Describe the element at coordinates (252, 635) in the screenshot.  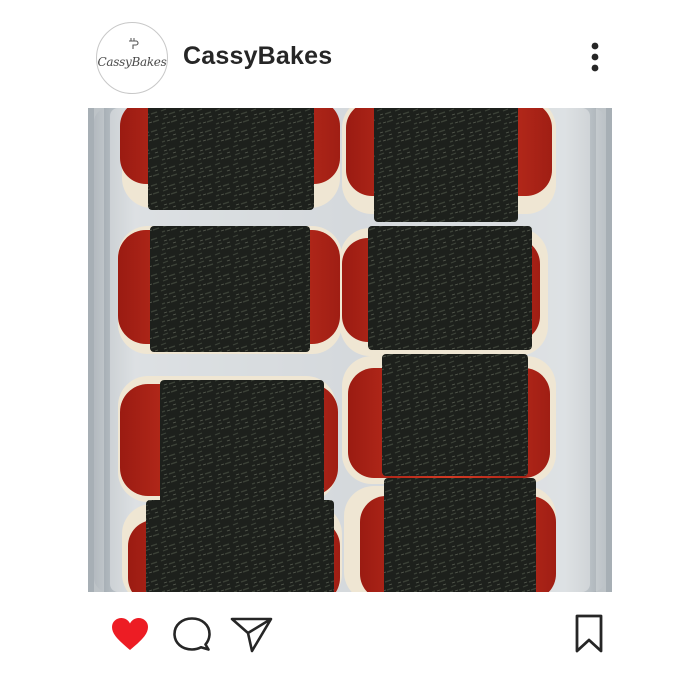
I see `paper-plane-icon` at that location.